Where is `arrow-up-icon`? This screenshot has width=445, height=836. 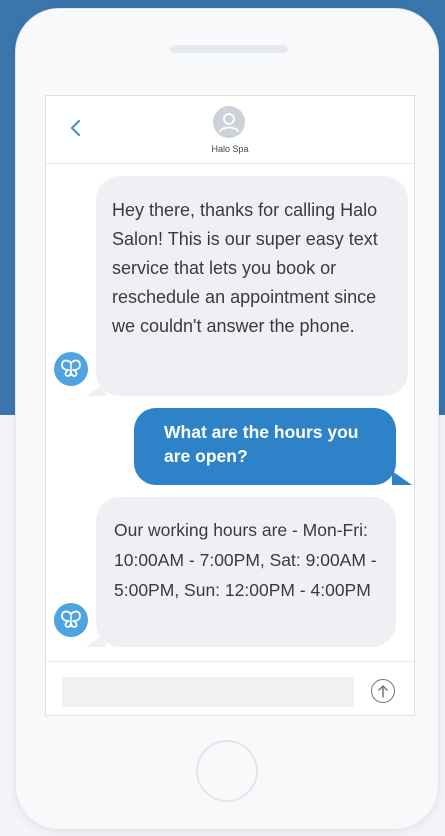 arrow-up-icon is located at coordinates (383, 691).